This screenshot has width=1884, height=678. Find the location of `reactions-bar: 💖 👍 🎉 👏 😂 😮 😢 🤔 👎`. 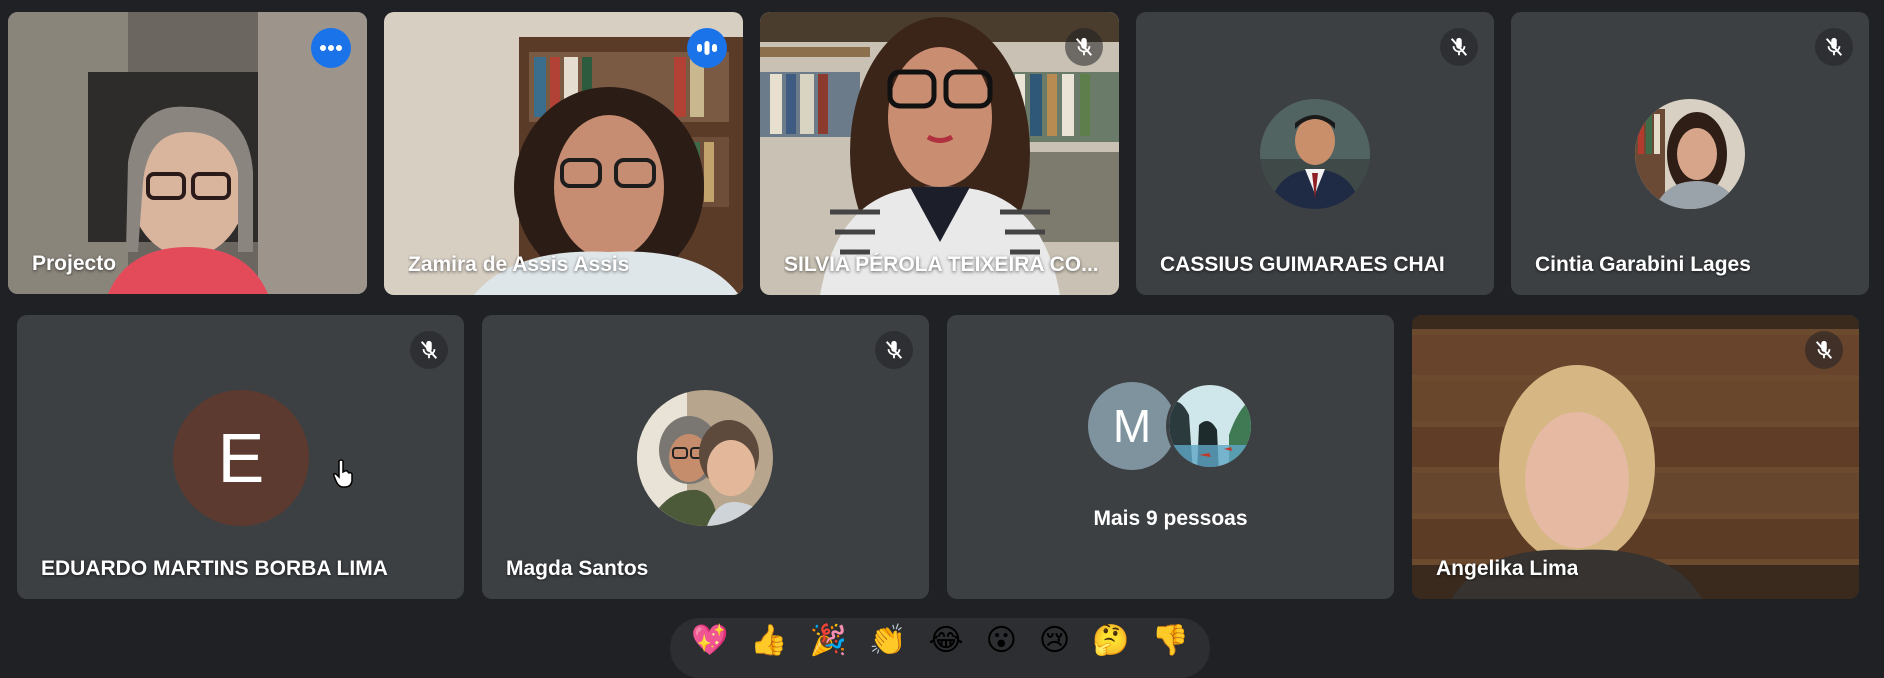

reactions-bar: 💖 👍 🎉 👏 😂 😮 😢 🤔 👎 is located at coordinates (940, 648).